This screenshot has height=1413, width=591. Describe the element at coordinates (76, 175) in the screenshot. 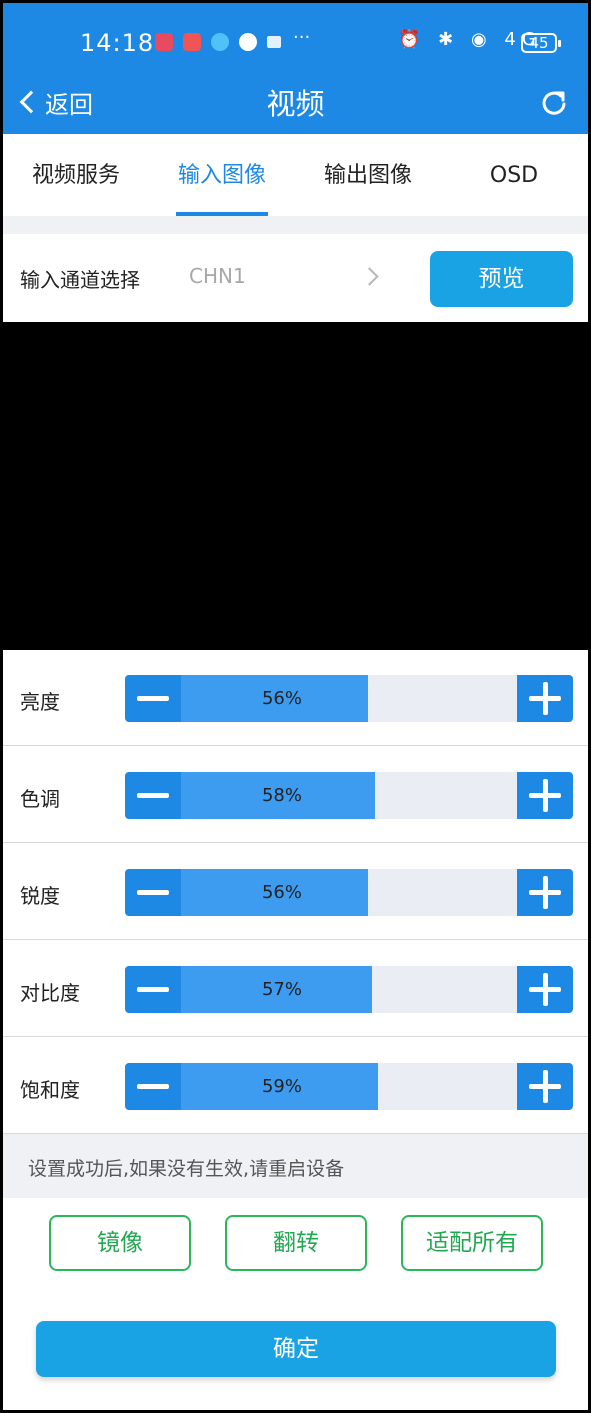

I see `tab-video-service: 视频服务` at that location.